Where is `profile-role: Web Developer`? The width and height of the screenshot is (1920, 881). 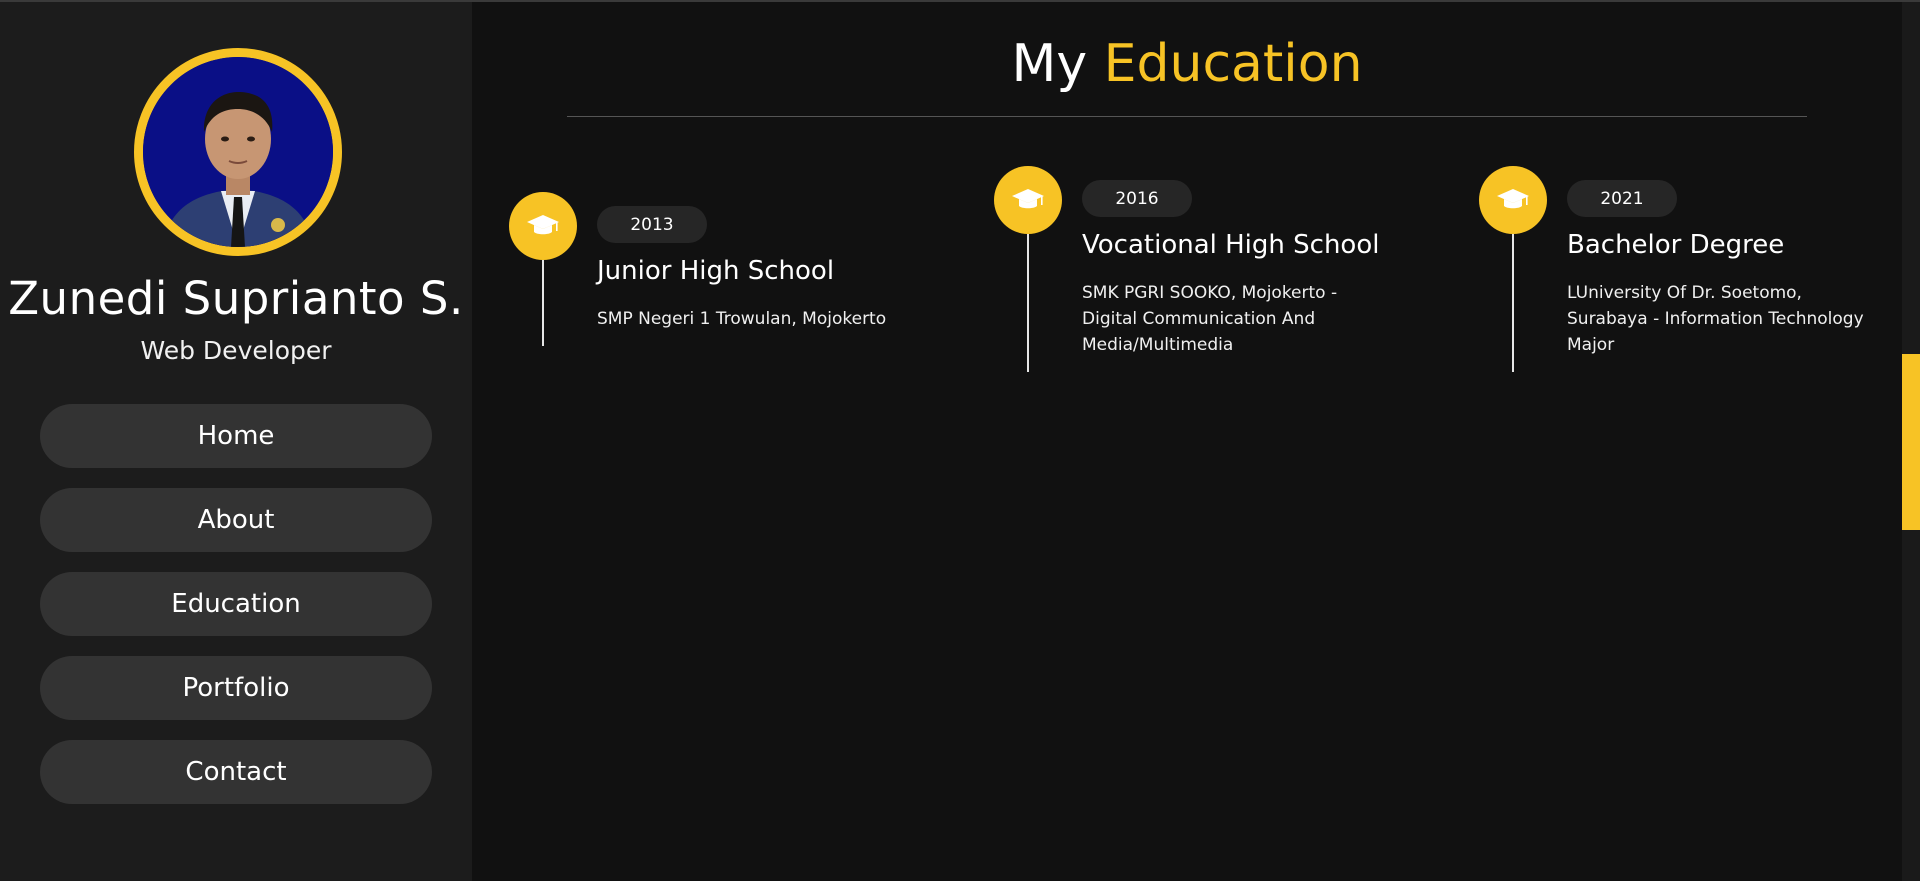
profile-role: Web Developer is located at coordinates (236, 350).